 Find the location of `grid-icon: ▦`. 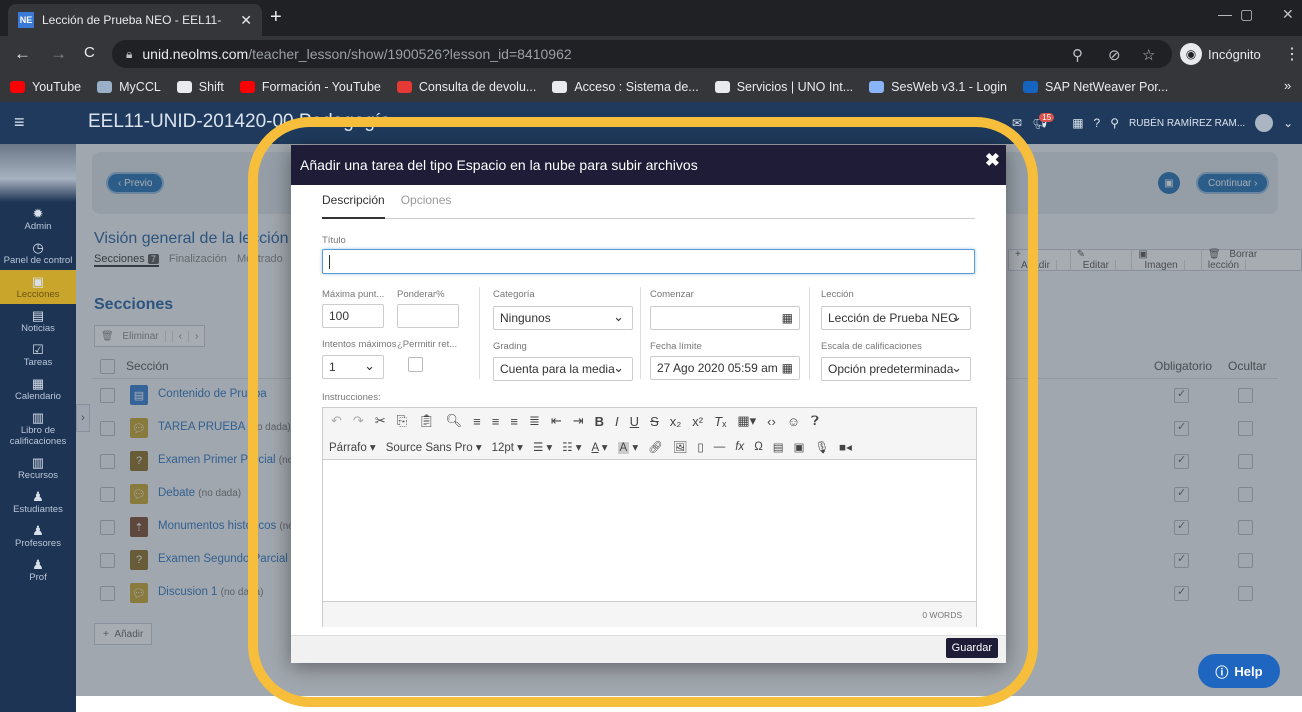

grid-icon: ▦ is located at coordinates (1077, 123).